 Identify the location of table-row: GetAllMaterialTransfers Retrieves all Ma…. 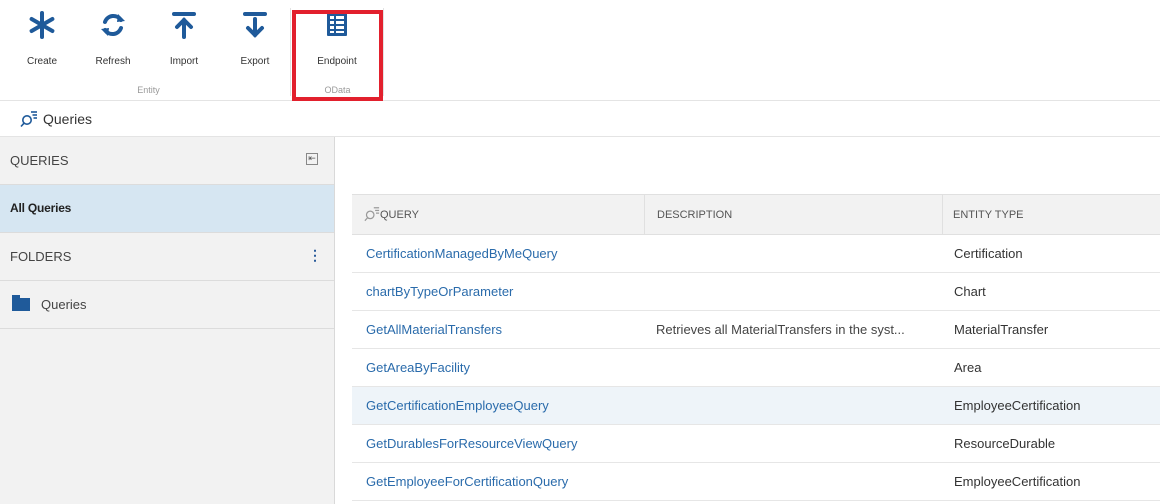
(756, 330).